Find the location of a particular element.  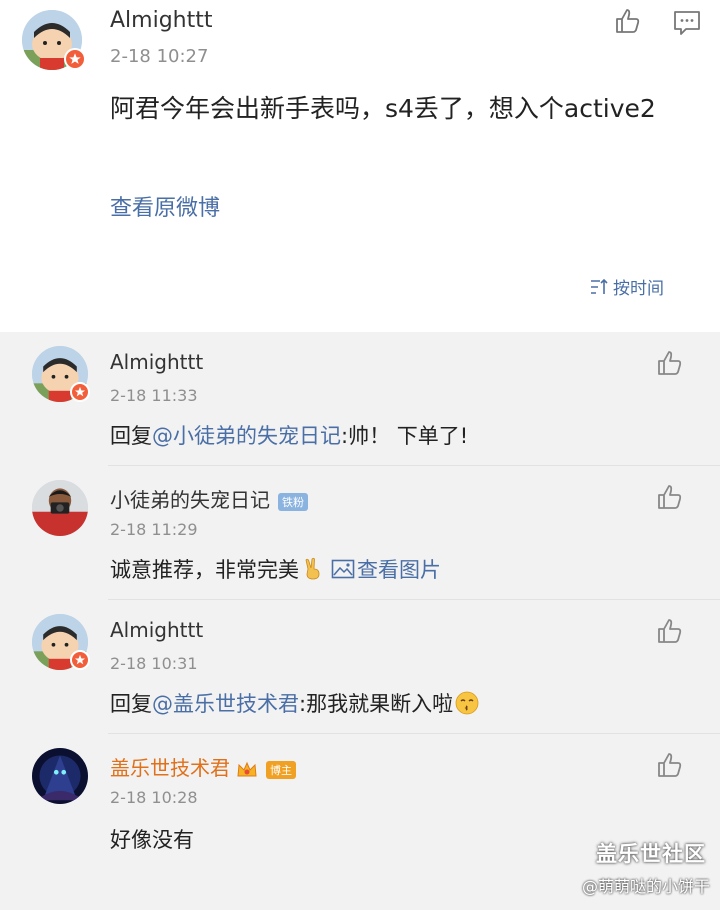

sort-label: 按时间 is located at coordinates (638, 289).